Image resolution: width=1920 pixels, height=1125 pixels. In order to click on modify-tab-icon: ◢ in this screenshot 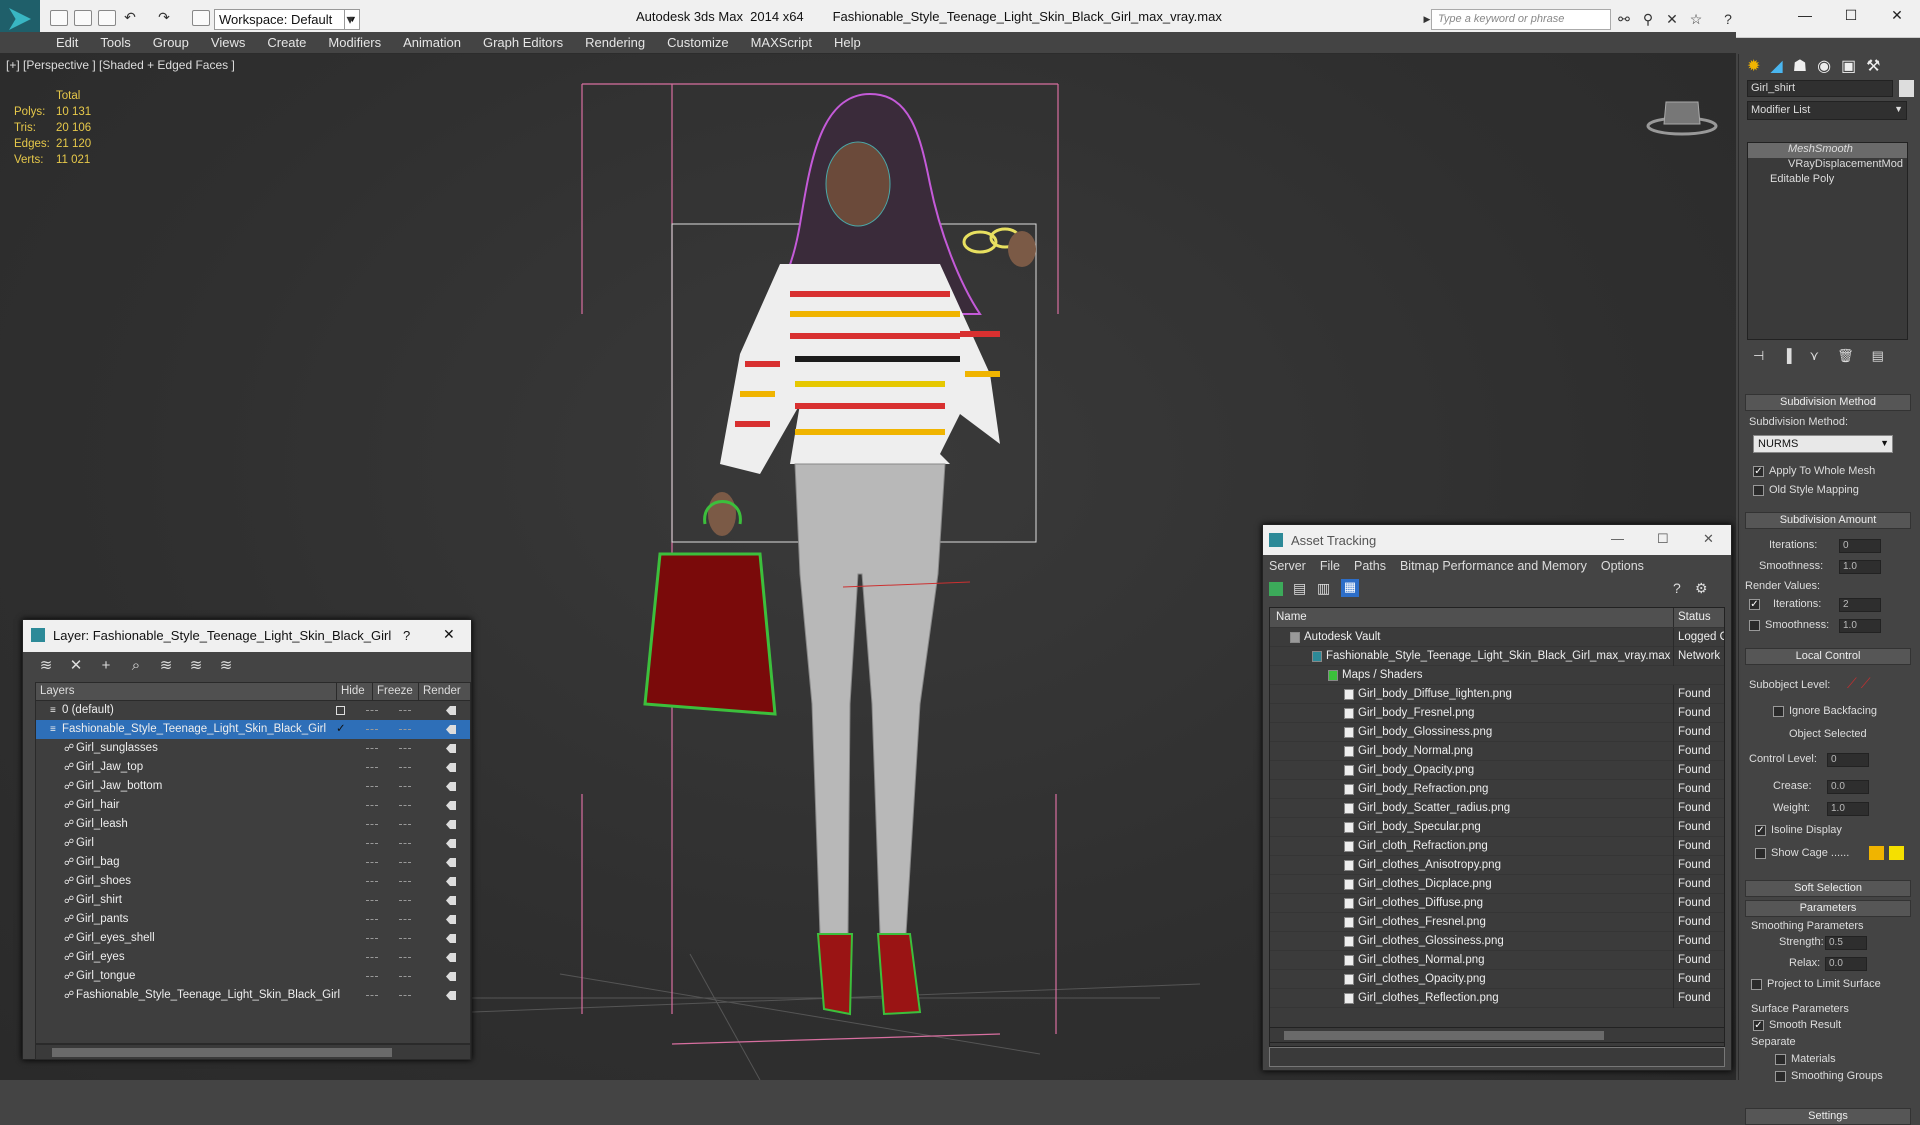, I will do `click(1776, 66)`.